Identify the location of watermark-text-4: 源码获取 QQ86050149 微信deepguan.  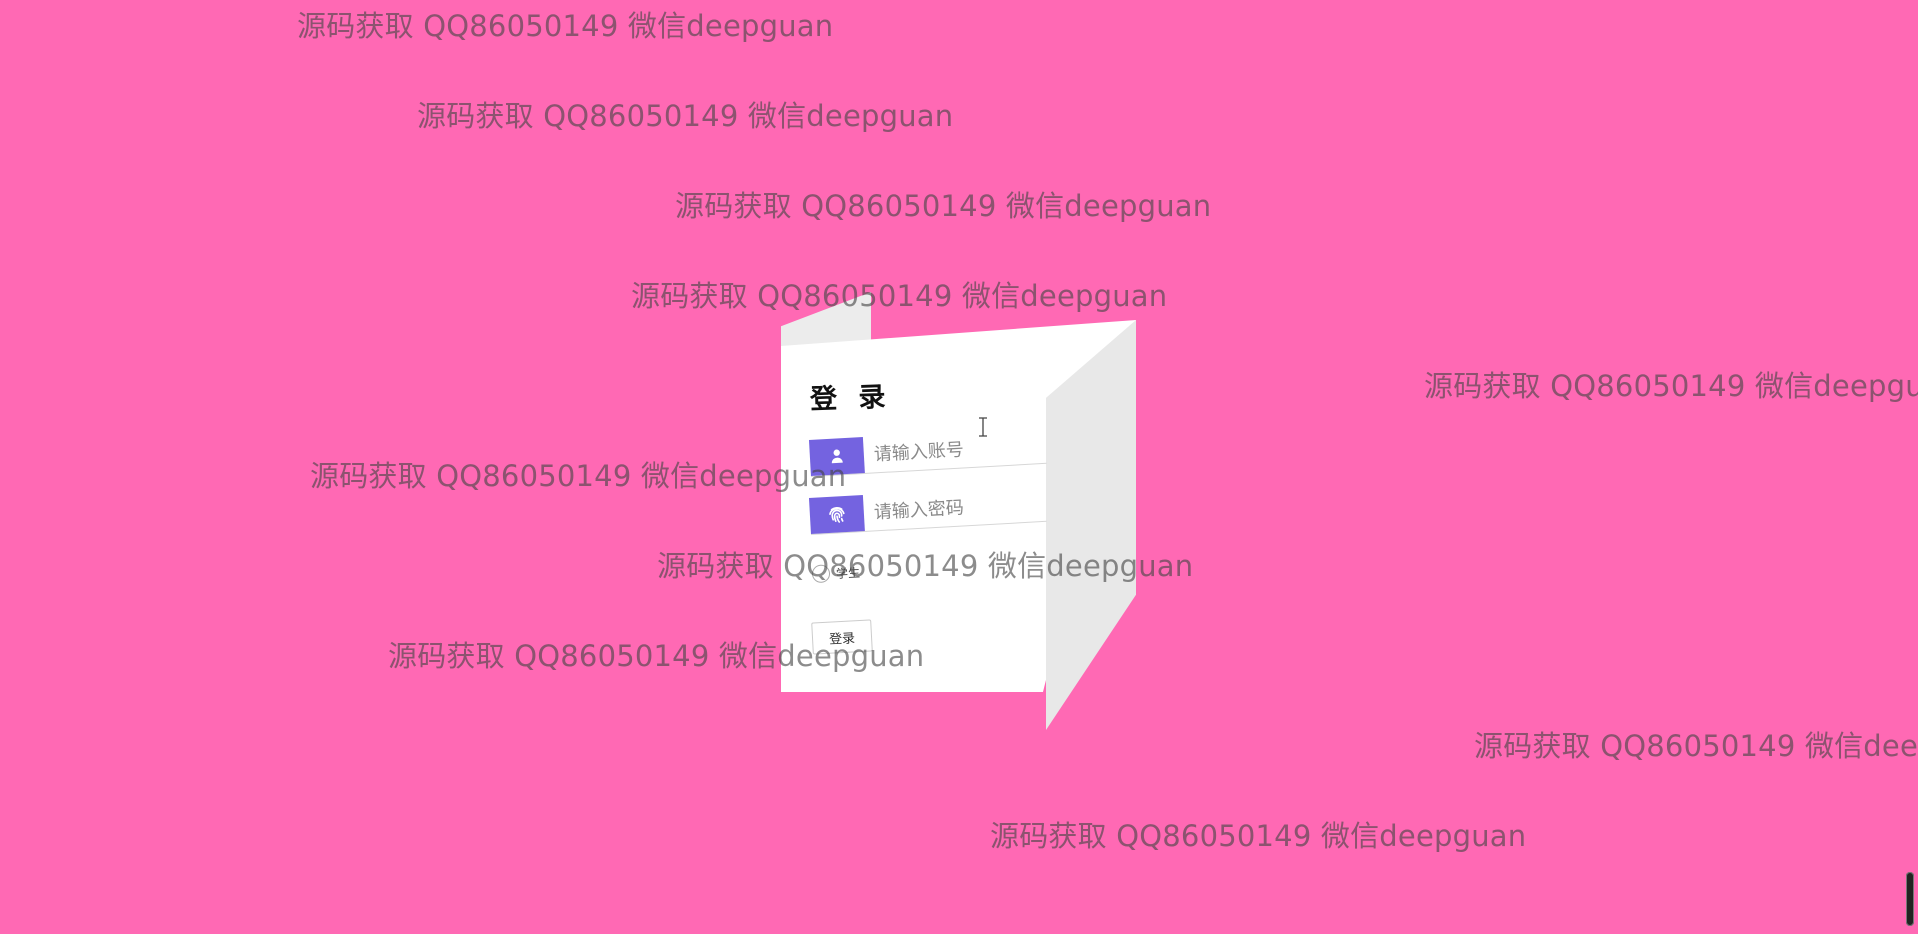
(899, 296).